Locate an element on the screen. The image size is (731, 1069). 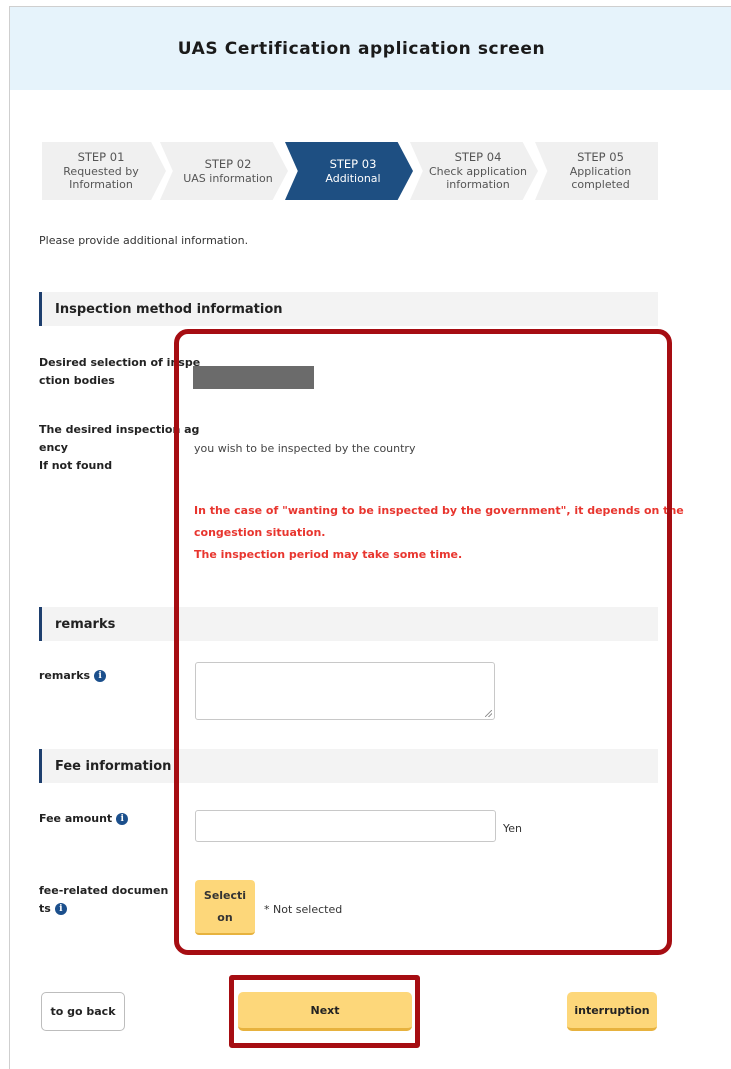
page-title: UAS Certification application screen is located at coordinates (361, 48).